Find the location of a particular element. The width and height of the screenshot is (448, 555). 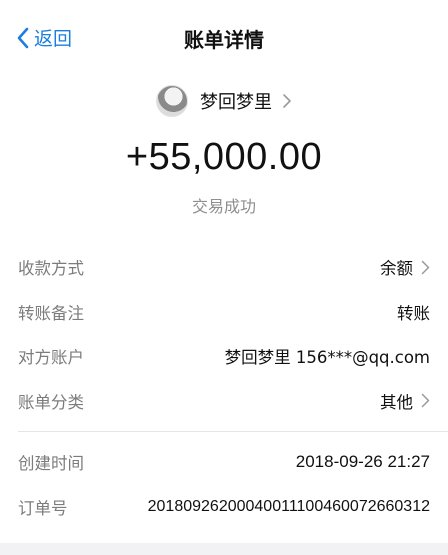

detail-row-payment-method: 收款方式 余额 is located at coordinates (224, 267).